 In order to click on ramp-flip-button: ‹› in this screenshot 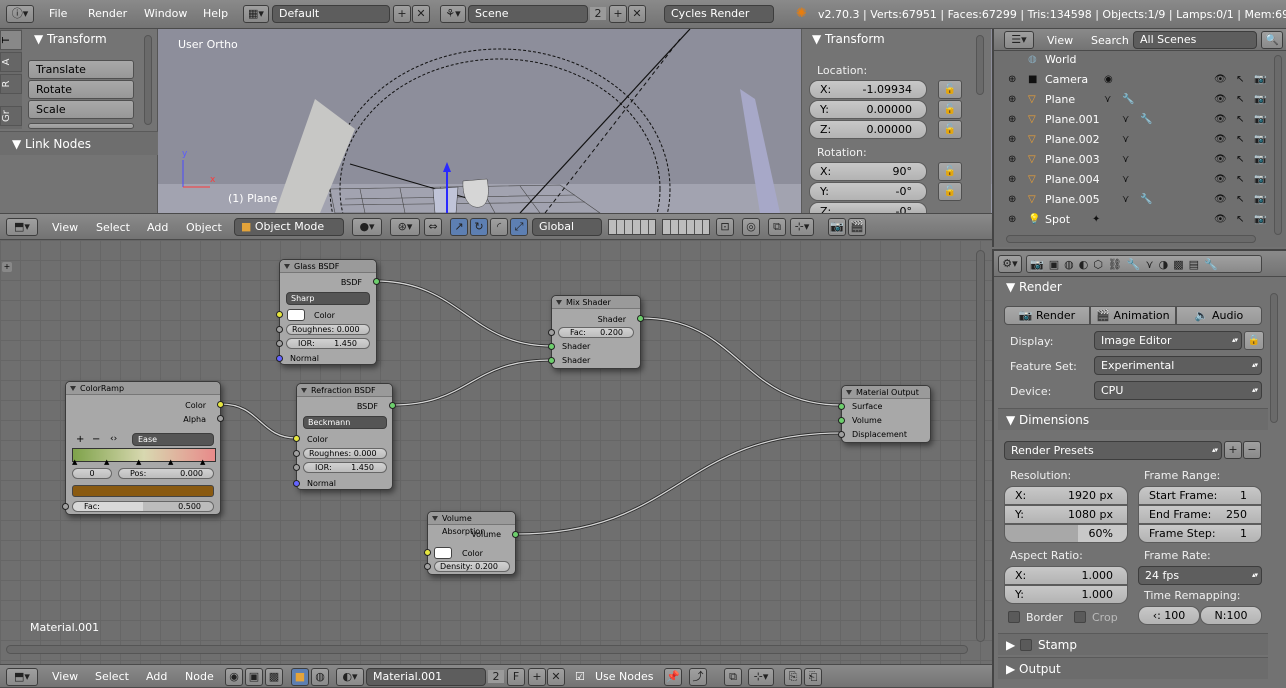, I will do `click(113, 439)`.